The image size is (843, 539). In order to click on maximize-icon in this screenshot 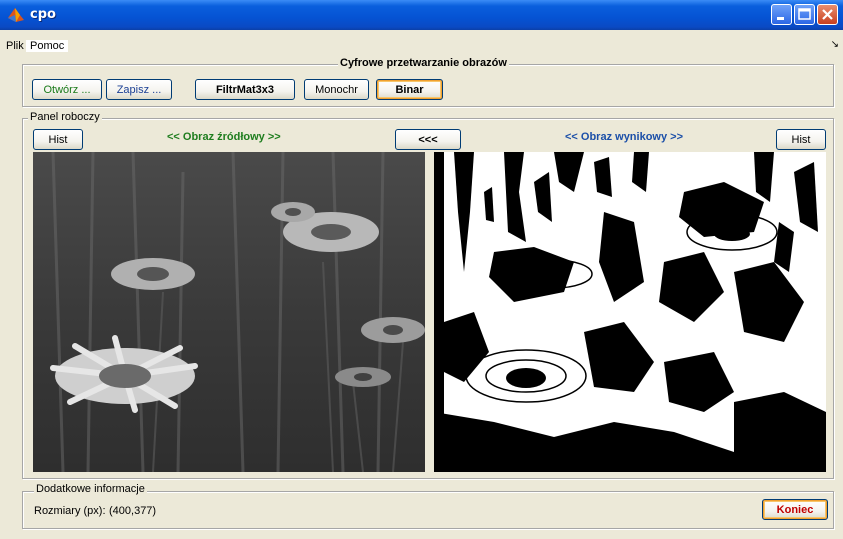, I will do `click(804, 14)`.